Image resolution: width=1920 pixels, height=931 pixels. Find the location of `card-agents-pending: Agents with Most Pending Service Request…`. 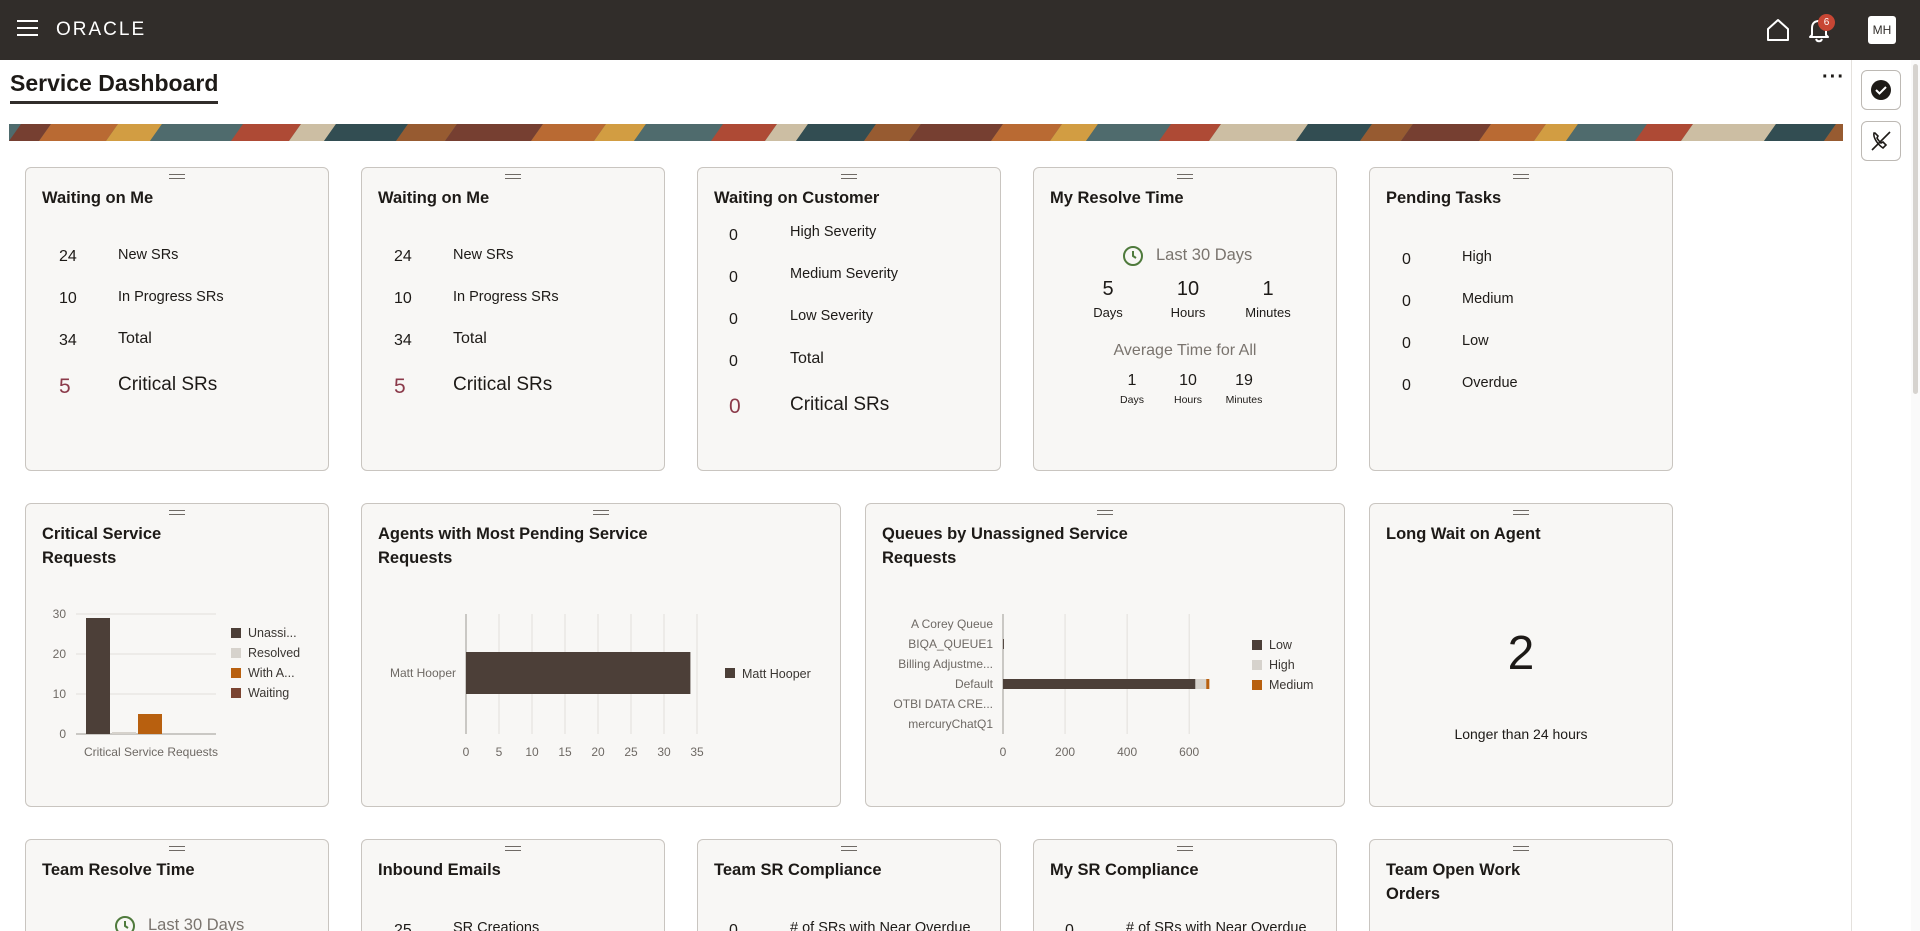

card-agents-pending: Agents with Most Pending Service Request… is located at coordinates (601, 655).